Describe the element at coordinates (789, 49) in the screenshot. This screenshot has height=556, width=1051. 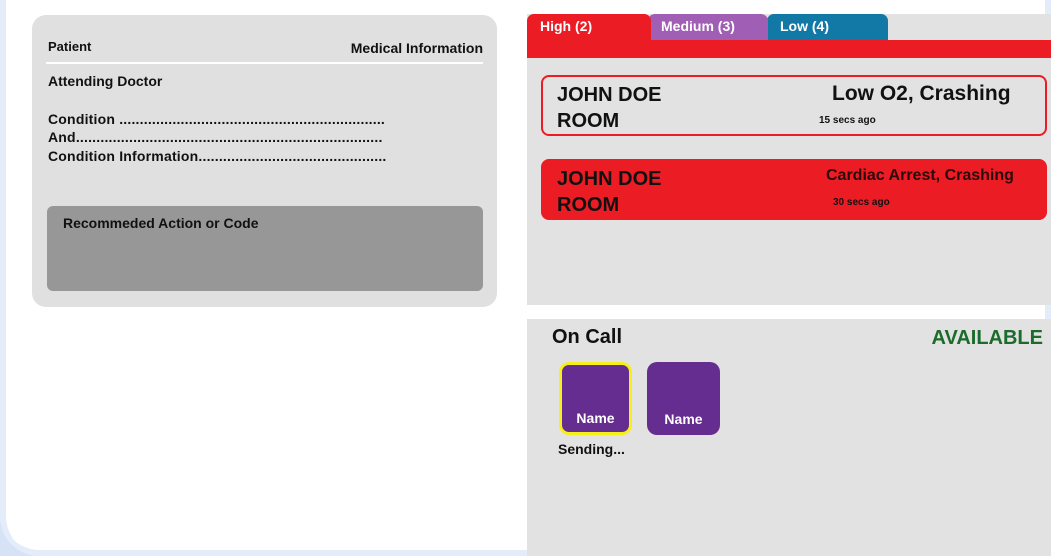
I see `active-tab-bar` at that location.